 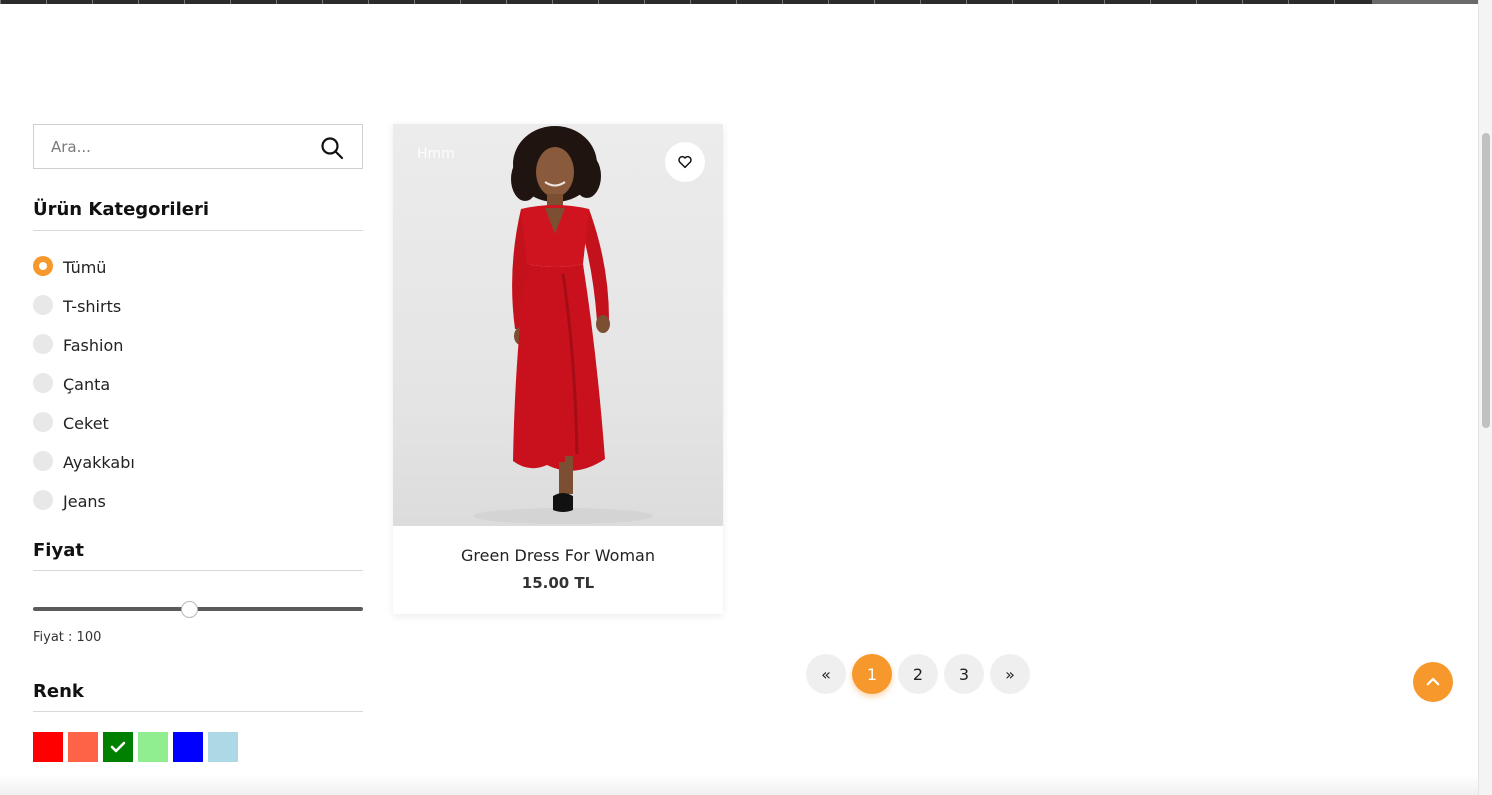 I want to click on price-slider-handle, so click(x=189, y=609).